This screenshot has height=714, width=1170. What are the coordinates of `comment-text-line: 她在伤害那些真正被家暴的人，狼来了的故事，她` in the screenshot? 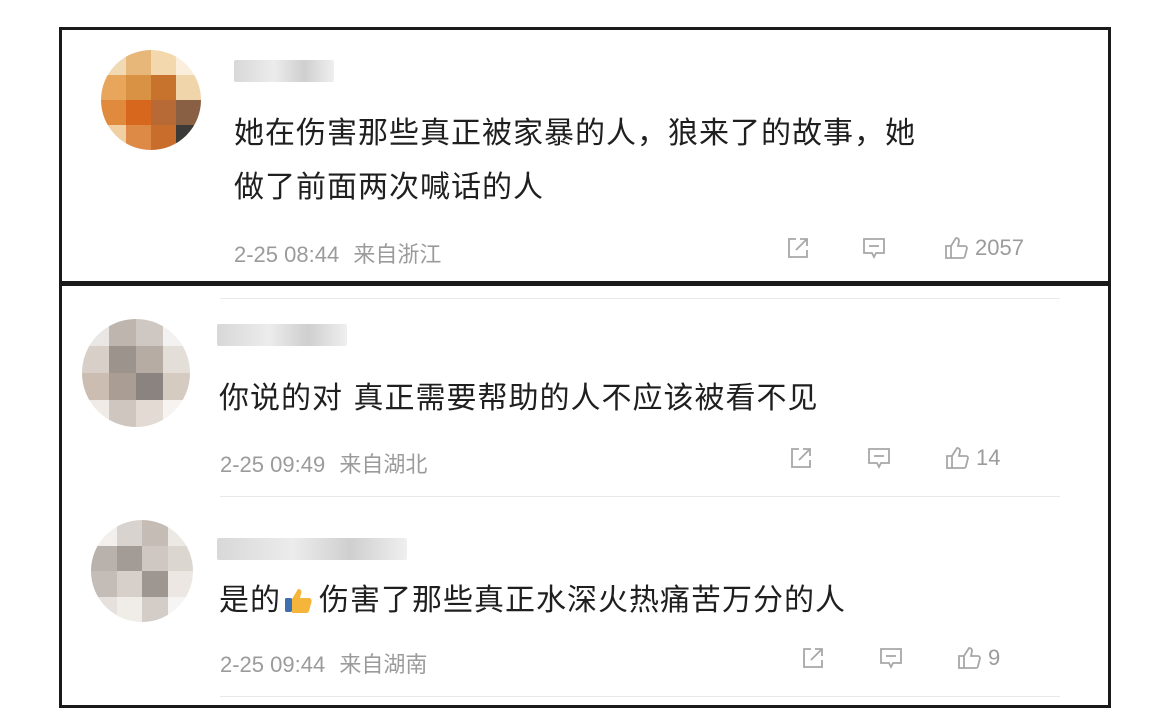 It's located at (575, 133).